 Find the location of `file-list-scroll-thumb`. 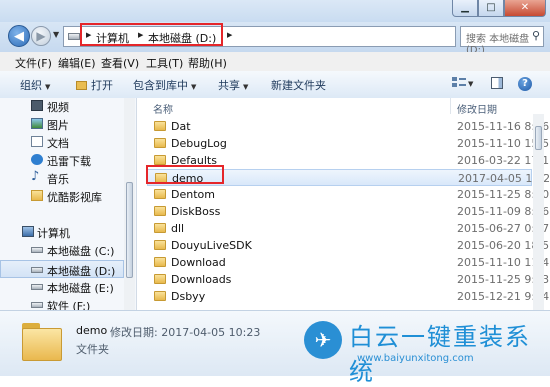

file-list-scroll-thumb is located at coordinates (538, 138).